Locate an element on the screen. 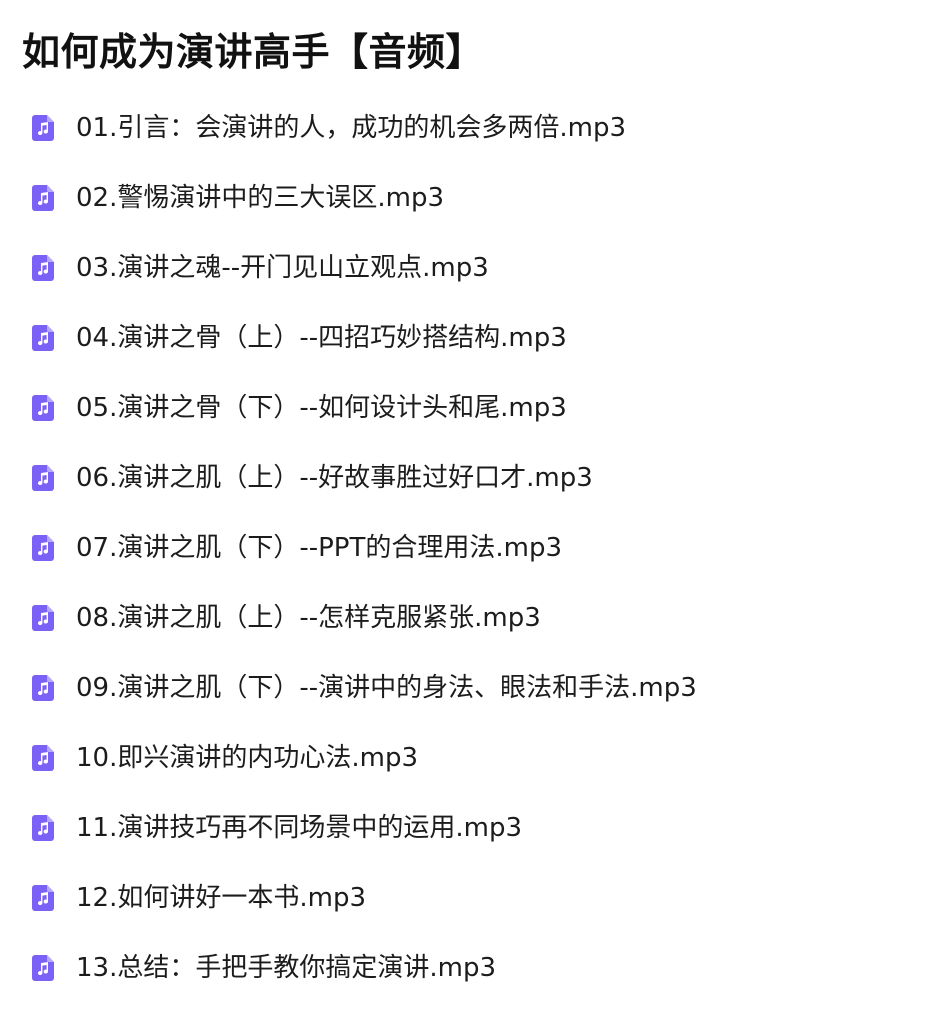  file-name: 11.演讲技巧再不同场景中的运用.mp3 is located at coordinates (299, 828).